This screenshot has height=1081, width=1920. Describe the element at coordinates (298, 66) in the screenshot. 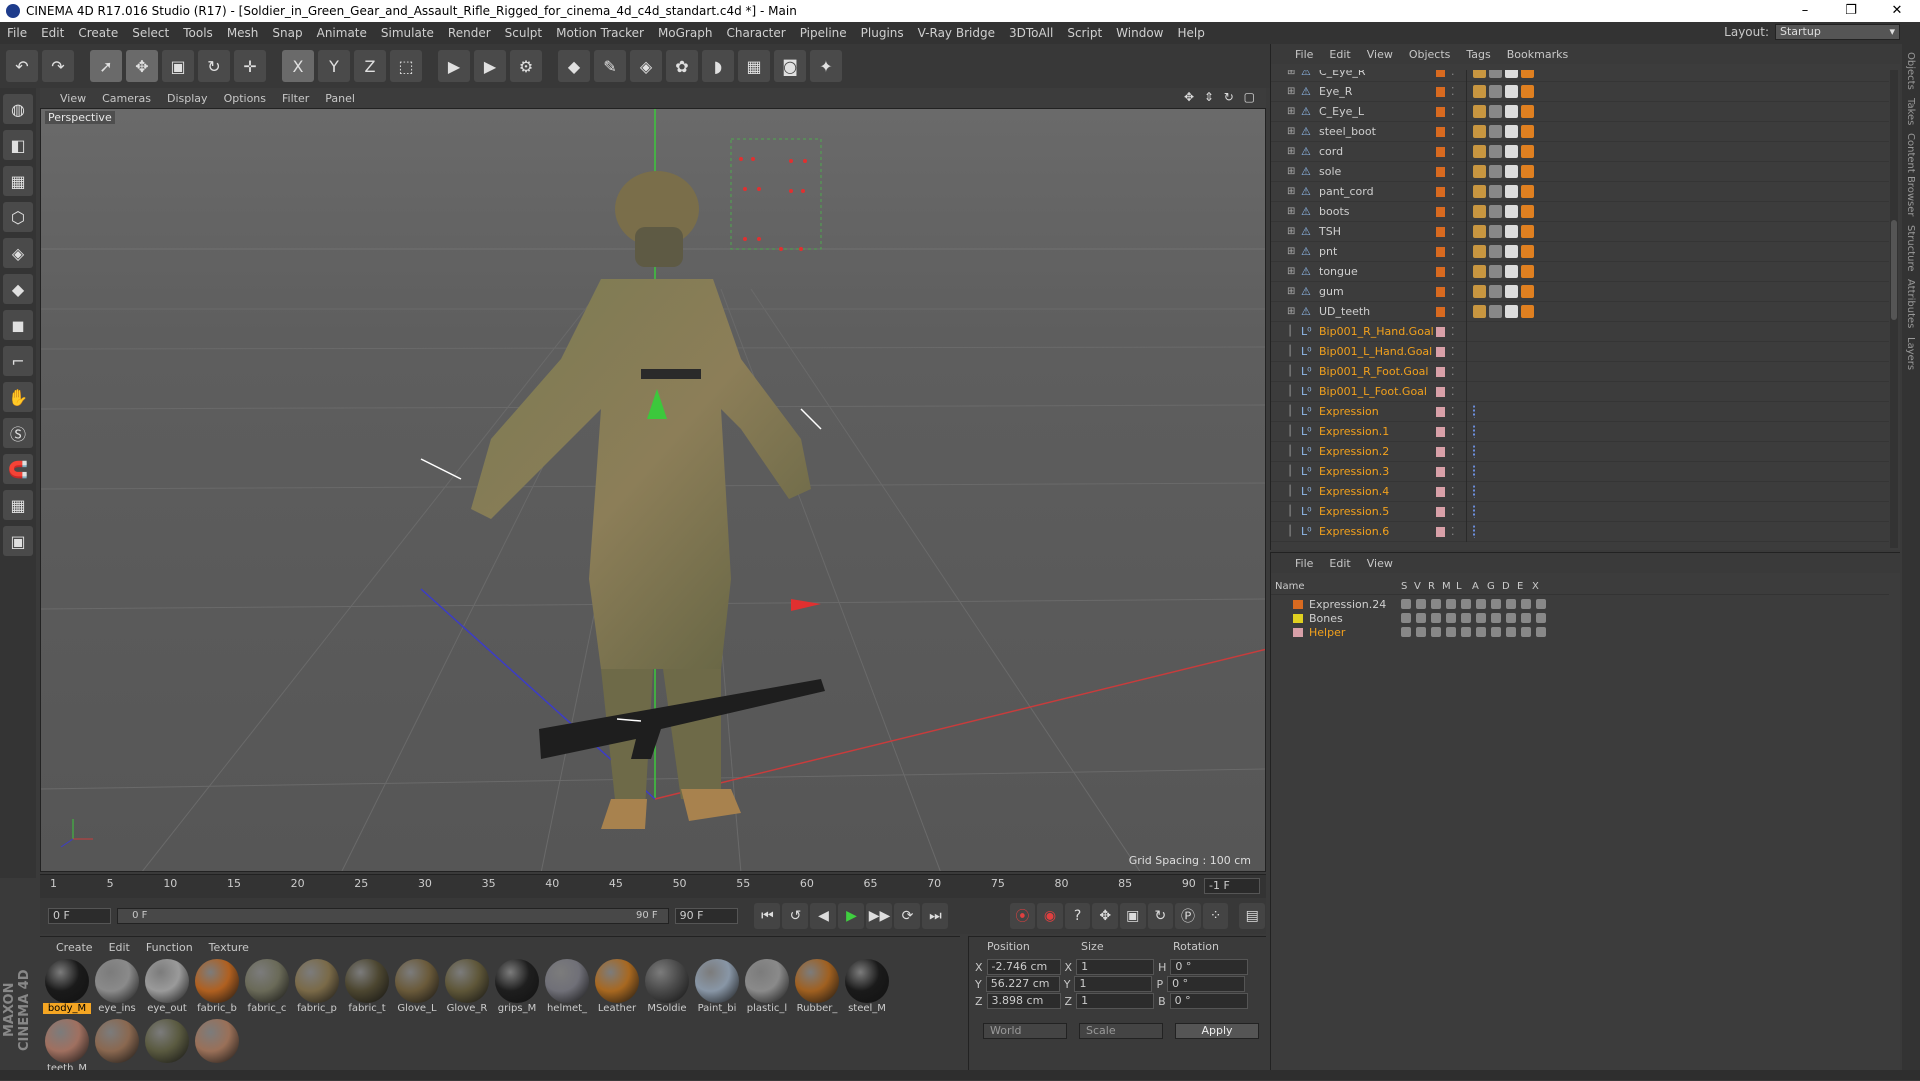

I see `x-axis-icon: X` at that location.